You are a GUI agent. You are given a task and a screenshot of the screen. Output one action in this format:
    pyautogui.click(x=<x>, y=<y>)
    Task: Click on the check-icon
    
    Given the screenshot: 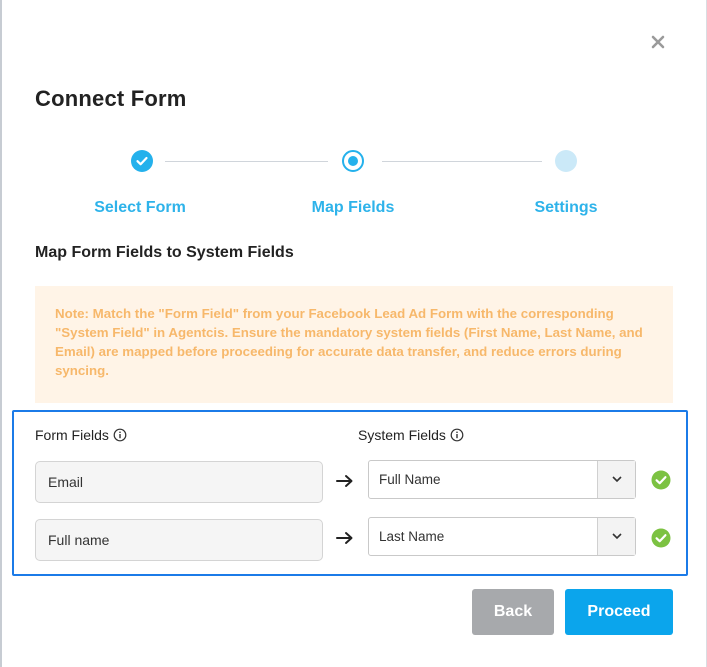 What is the action you would take?
    pyautogui.click(x=142, y=161)
    